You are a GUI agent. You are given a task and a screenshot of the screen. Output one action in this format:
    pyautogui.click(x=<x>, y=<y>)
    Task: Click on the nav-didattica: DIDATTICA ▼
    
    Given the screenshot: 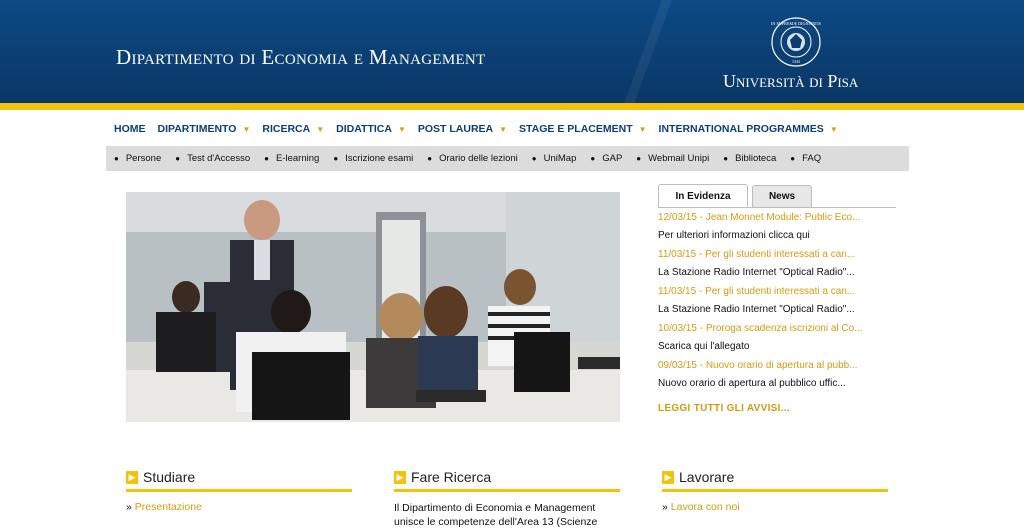 What is the action you would take?
    pyautogui.click(x=371, y=129)
    